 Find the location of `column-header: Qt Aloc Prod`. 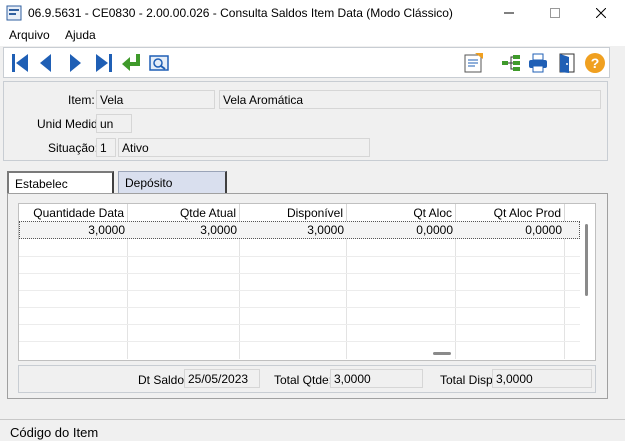

column-header: Qt Aloc Prod is located at coordinates (510, 212).